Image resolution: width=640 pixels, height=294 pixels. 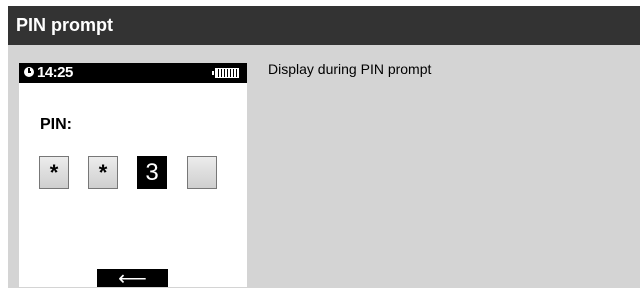 I want to click on pin-digit-1: *, so click(x=54, y=172).